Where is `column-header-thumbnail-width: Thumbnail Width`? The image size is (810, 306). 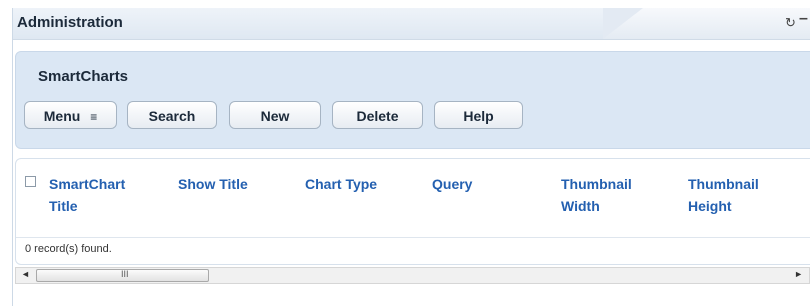
column-header-thumbnail-width: Thumbnail Width is located at coordinates (611, 195).